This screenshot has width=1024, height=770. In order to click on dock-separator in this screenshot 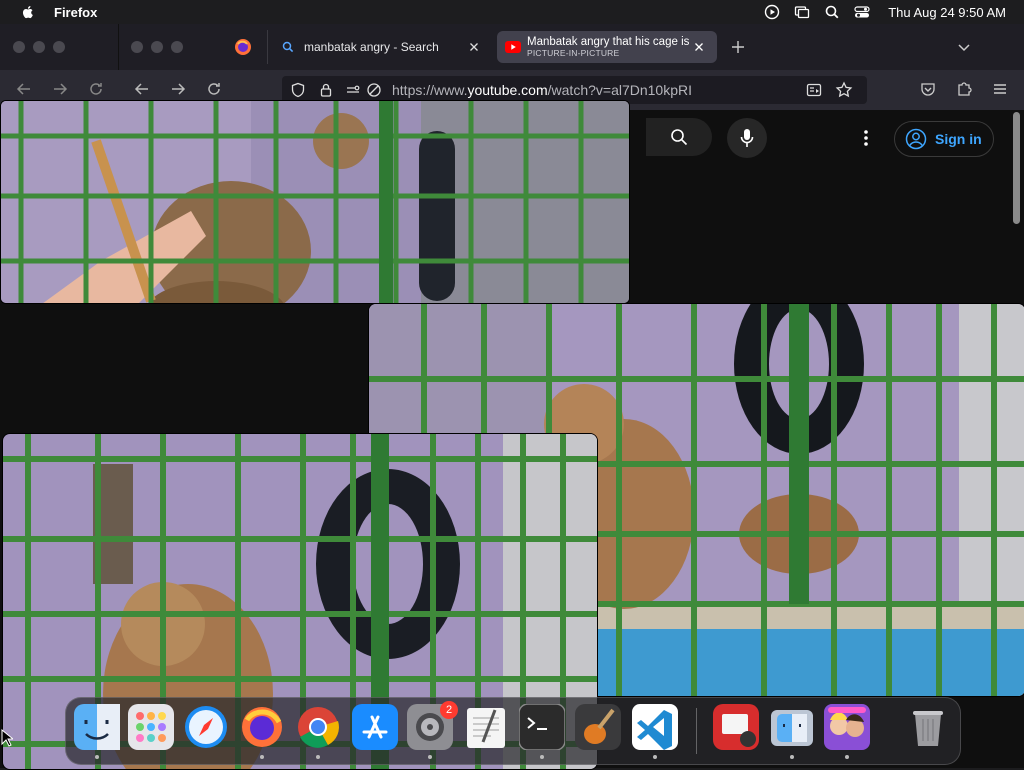, I will do `click(696, 731)`.